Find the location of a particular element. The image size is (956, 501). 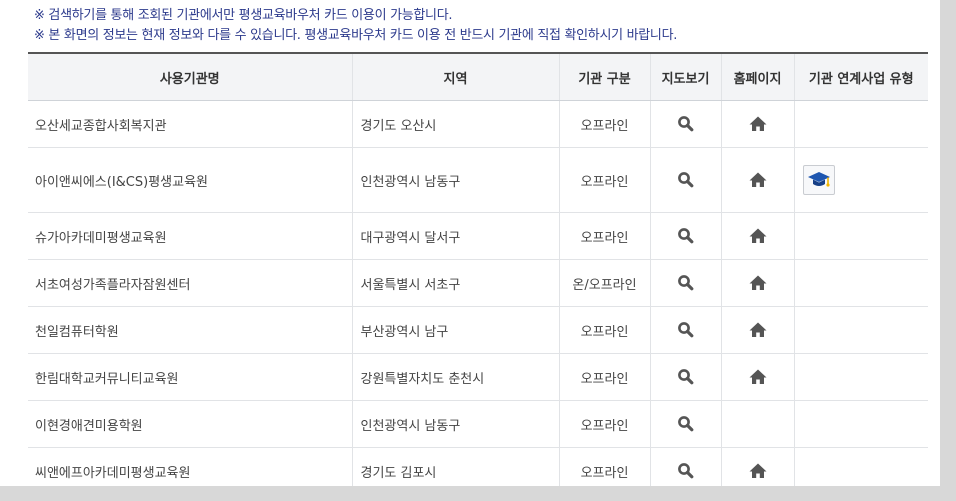

header-institution-name: 사용기관명 is located at coordinates (190, 76).